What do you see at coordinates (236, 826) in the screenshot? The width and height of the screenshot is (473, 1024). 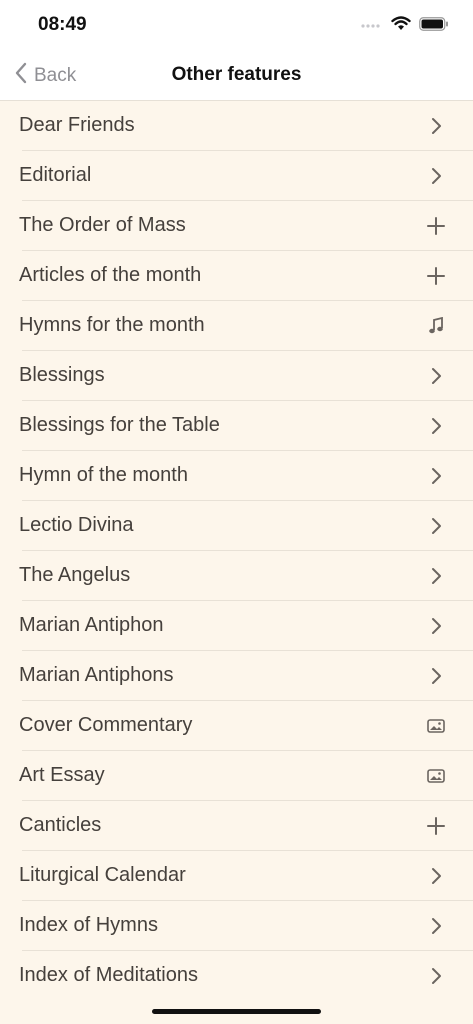 I see `list-item: Canticles` at bounding box center [236, 826].